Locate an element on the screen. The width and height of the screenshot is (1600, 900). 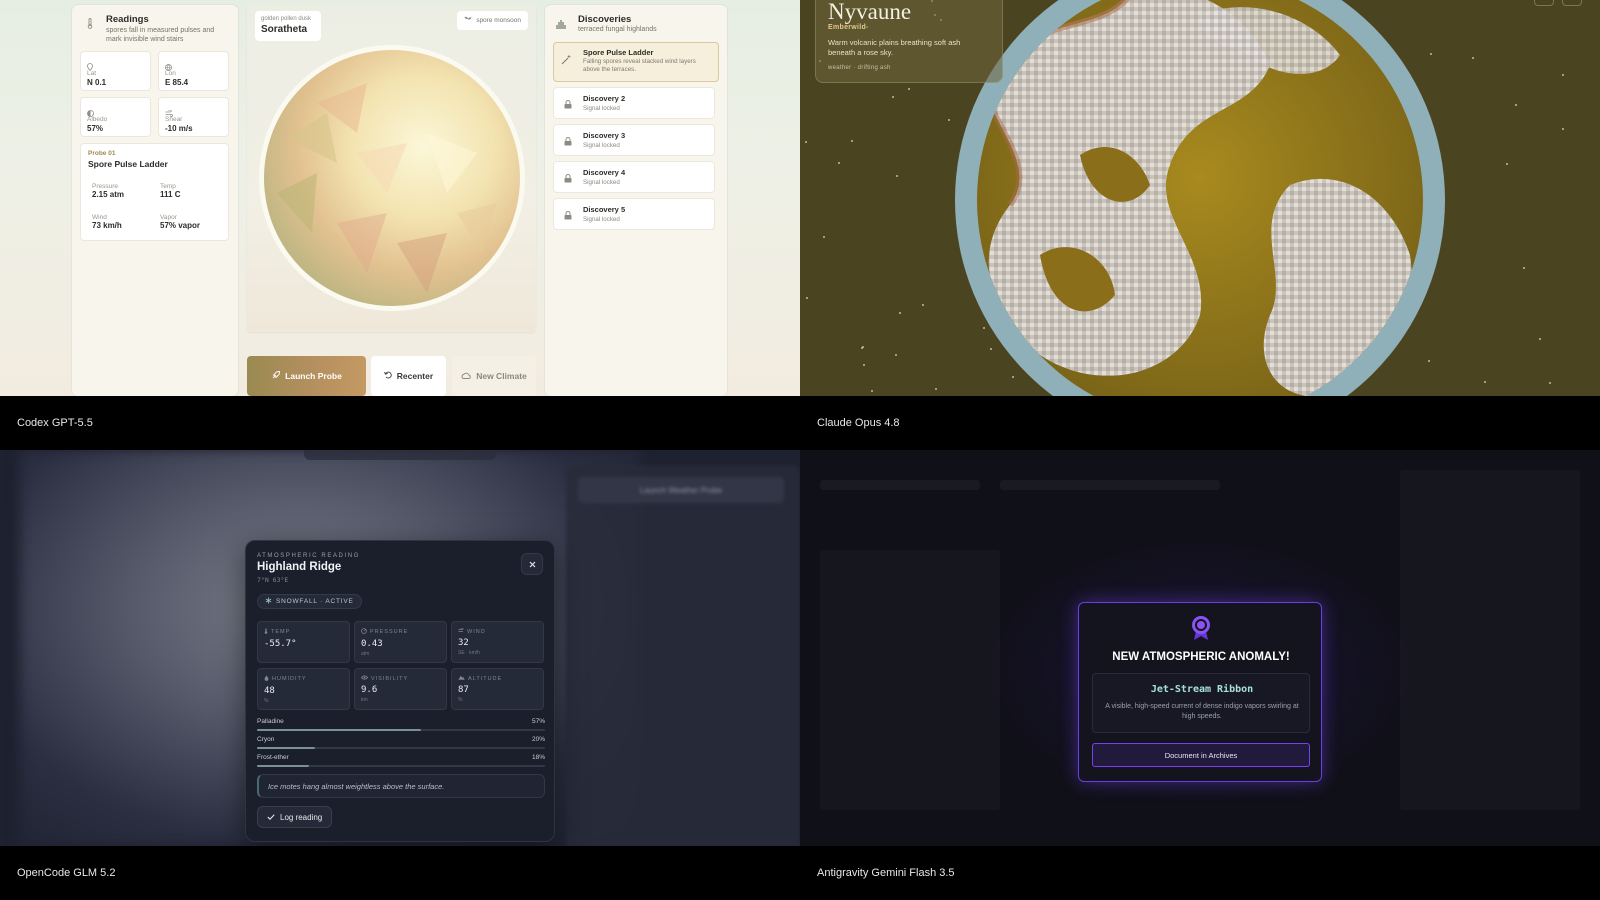
planet-label-card: golden pollen dusk Soratheta is located at coordinates (288, 26).